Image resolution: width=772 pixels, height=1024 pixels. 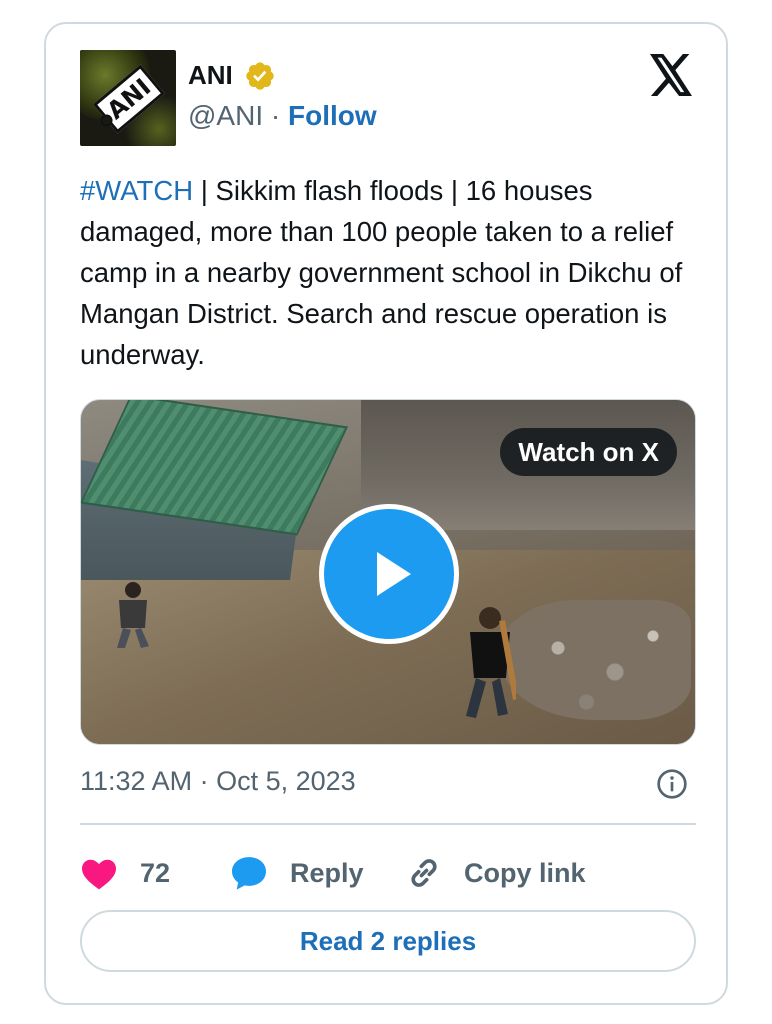 What do you see at coordinates (596, 660) in the screenshot?
I see `debris-pile` at bounding box center [596, 660].